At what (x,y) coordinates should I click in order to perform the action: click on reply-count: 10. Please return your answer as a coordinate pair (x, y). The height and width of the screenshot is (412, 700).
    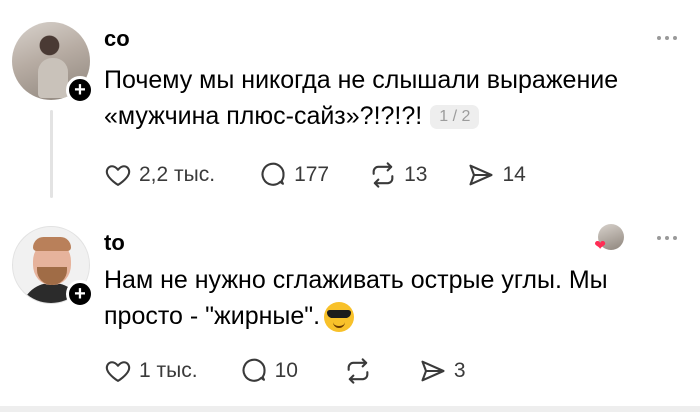
    Looking at the image, I should click on (286, 370).